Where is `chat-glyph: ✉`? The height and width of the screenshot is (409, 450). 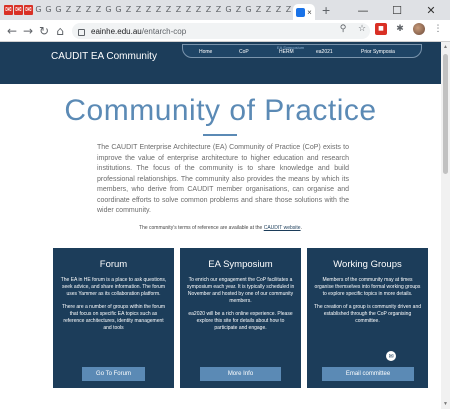 chat-glyph: ✉ is located at coordinates (391, 356).